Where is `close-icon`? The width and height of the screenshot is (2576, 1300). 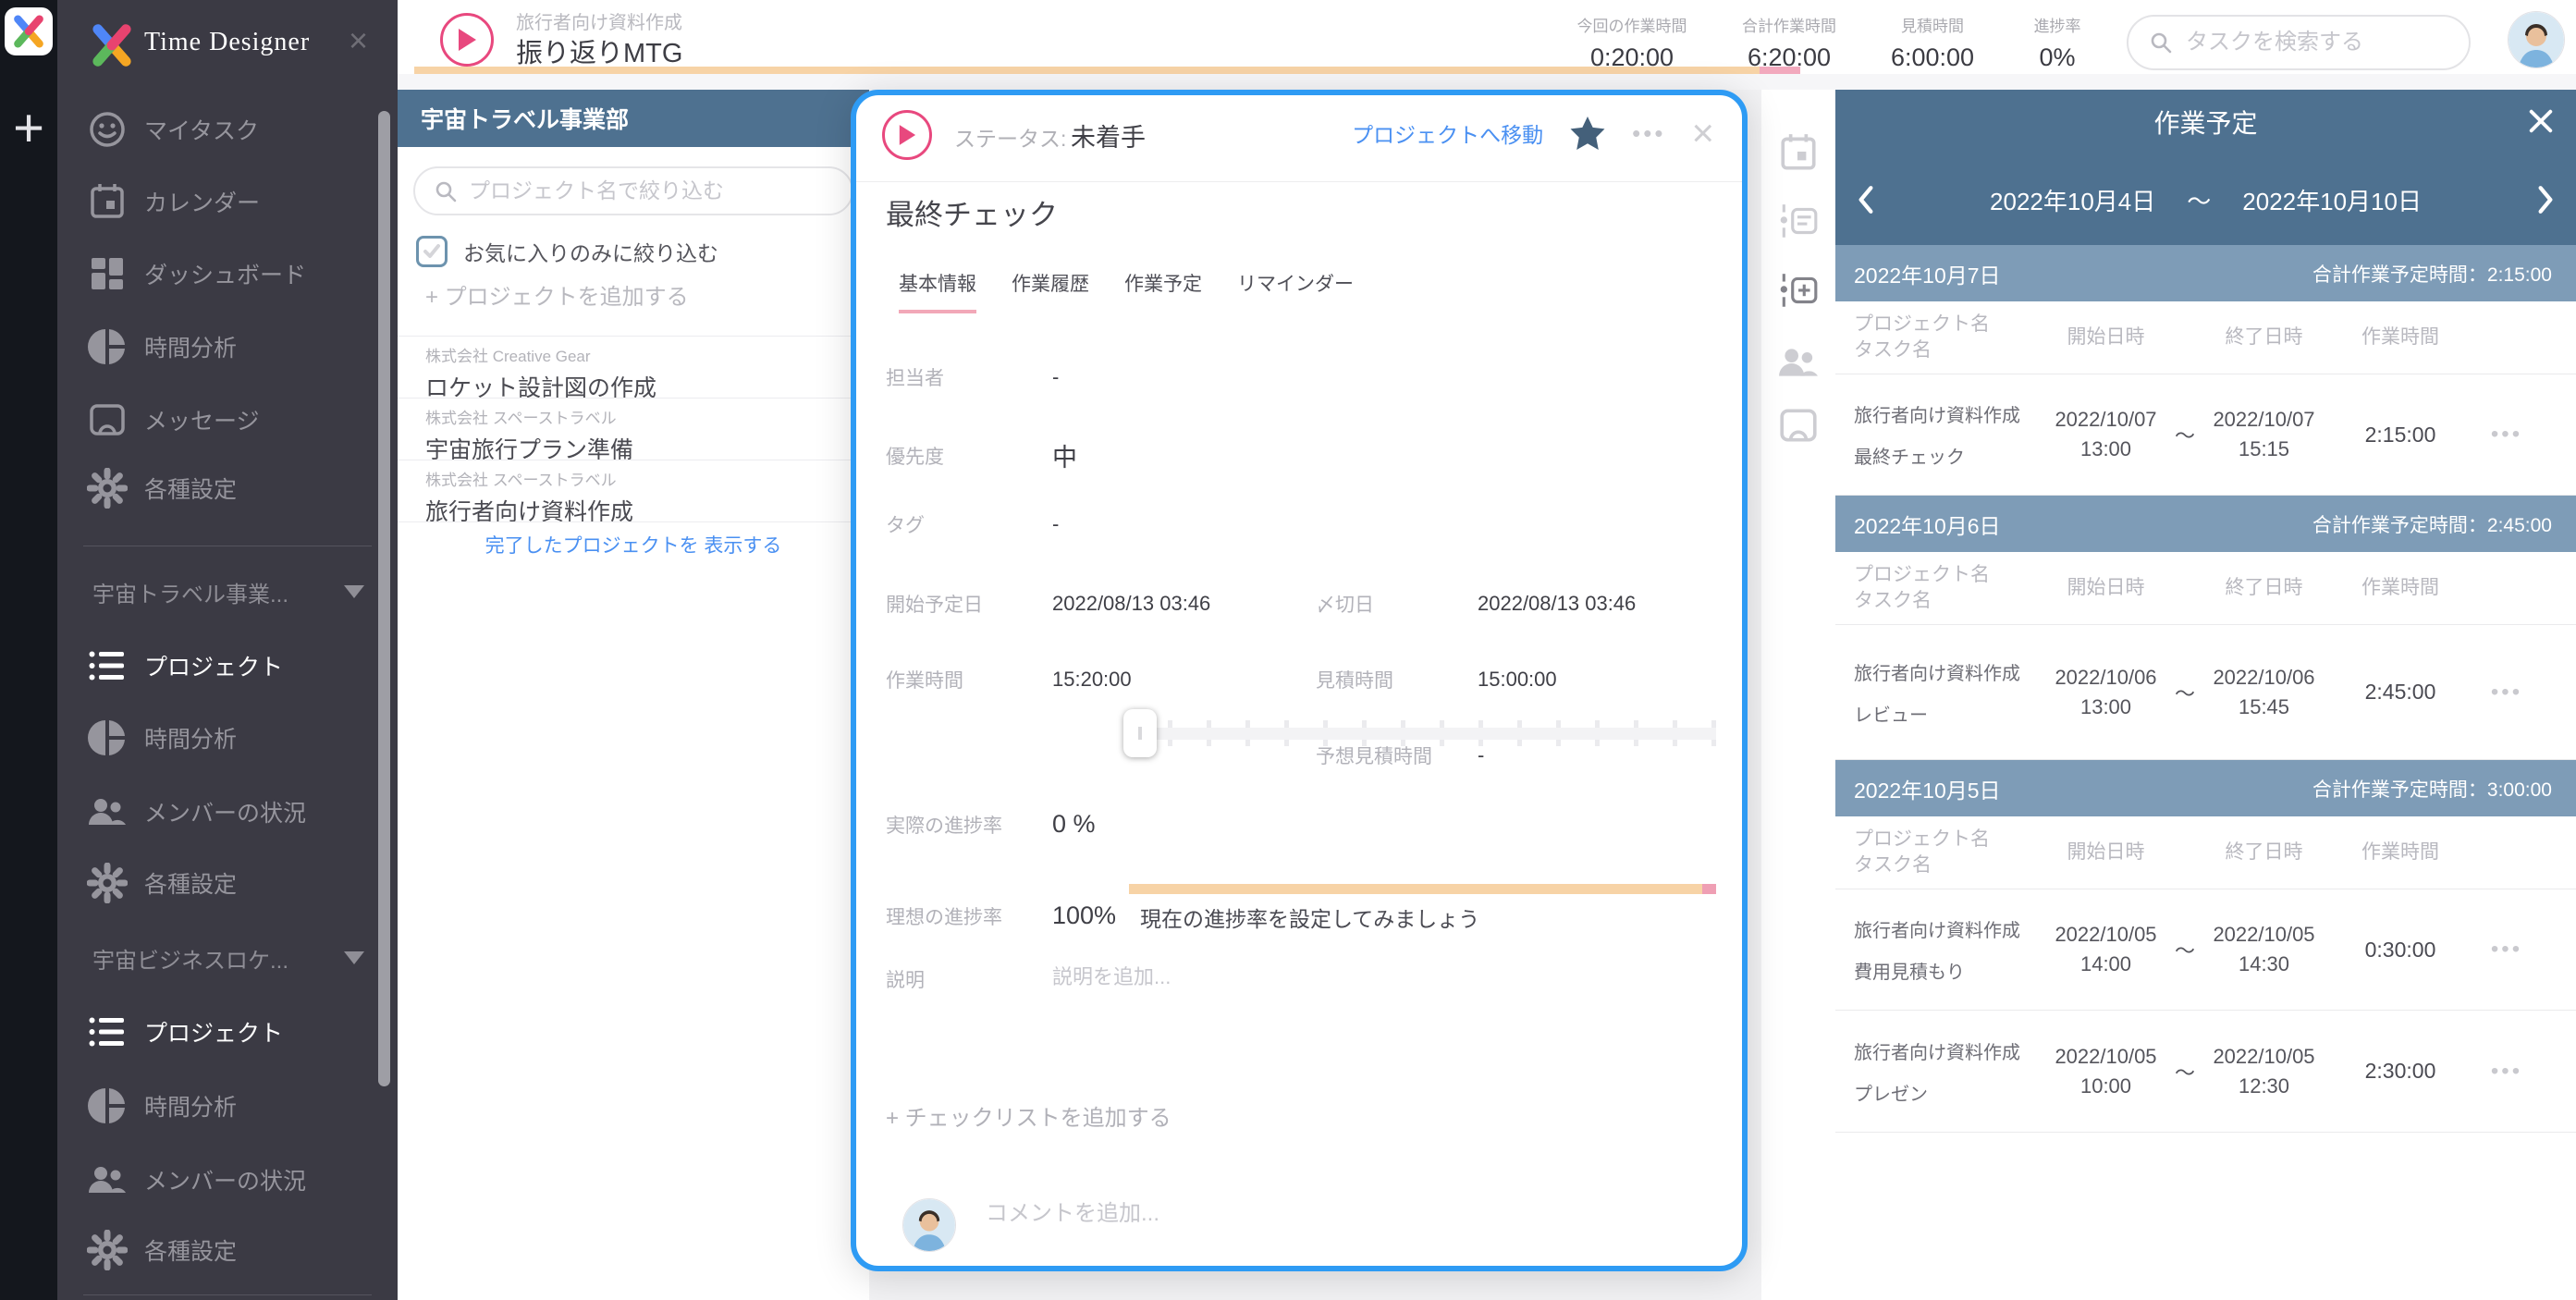 close-icon is located at coordinates (2541, 121).